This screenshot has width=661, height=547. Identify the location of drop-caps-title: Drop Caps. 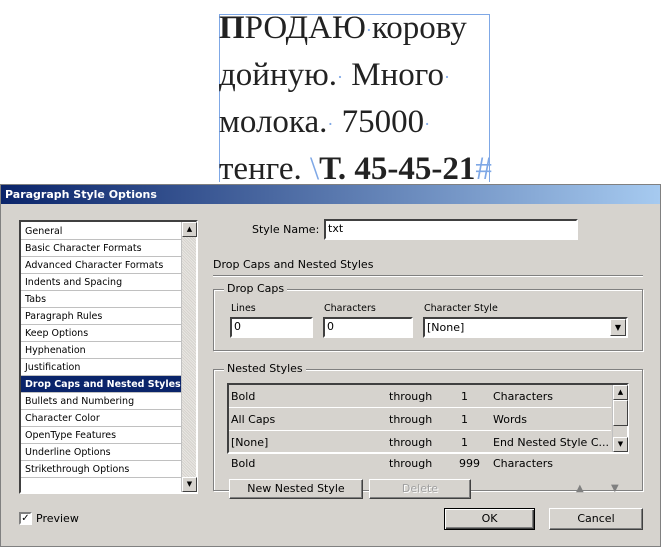
(256, 288).